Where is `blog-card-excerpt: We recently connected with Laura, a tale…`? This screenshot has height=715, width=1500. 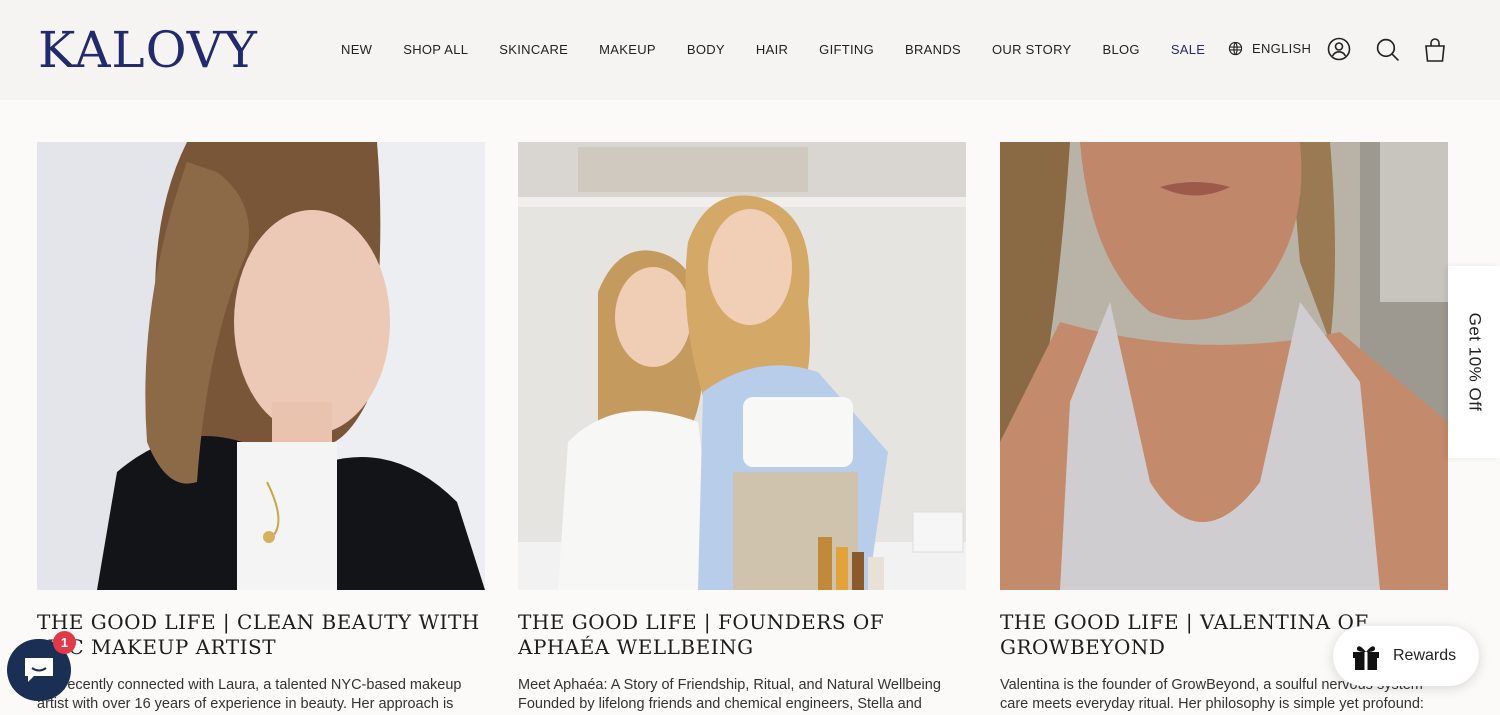 blog-card-excerpt: We recently connected with Laura, a tale… is located at coordinates (249, 694).